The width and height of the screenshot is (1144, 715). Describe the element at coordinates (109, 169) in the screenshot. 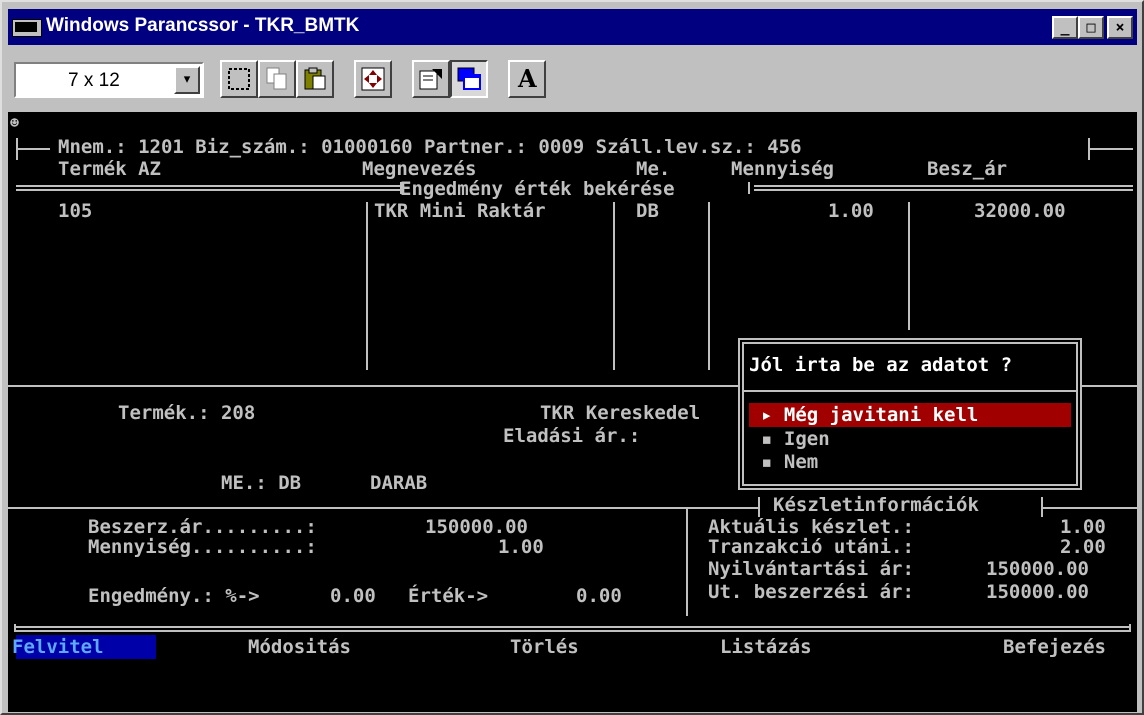

I see `column-termek-az: Termék AZ` at that location.